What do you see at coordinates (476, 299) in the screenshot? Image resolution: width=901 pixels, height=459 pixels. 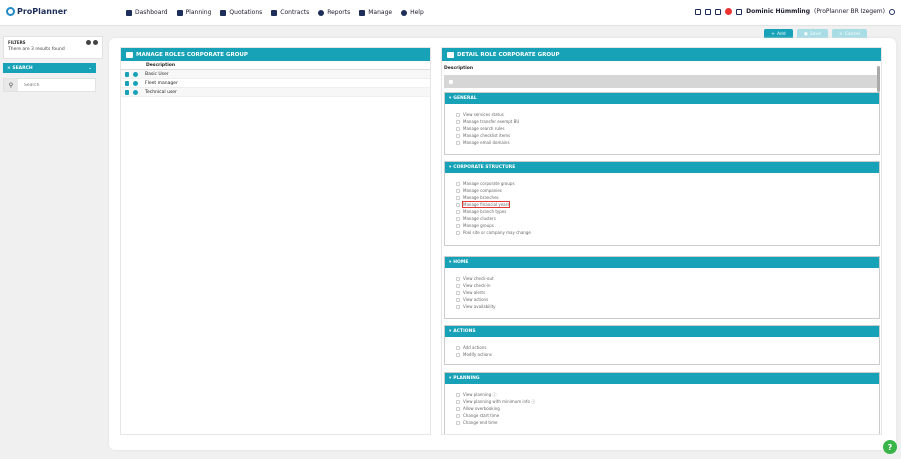 I see `permission-label: View actions` at bounding box center [476, 299].